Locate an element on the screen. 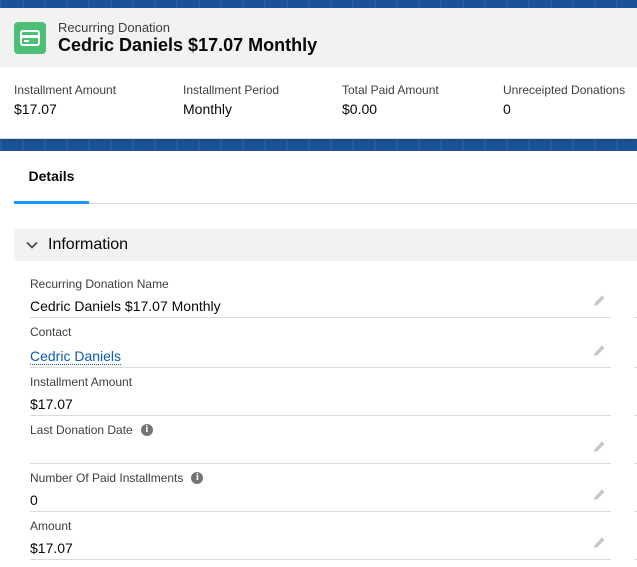 This screenshot has width=637, height=567. section-header-information: Information is located at coordinates (325, 245).